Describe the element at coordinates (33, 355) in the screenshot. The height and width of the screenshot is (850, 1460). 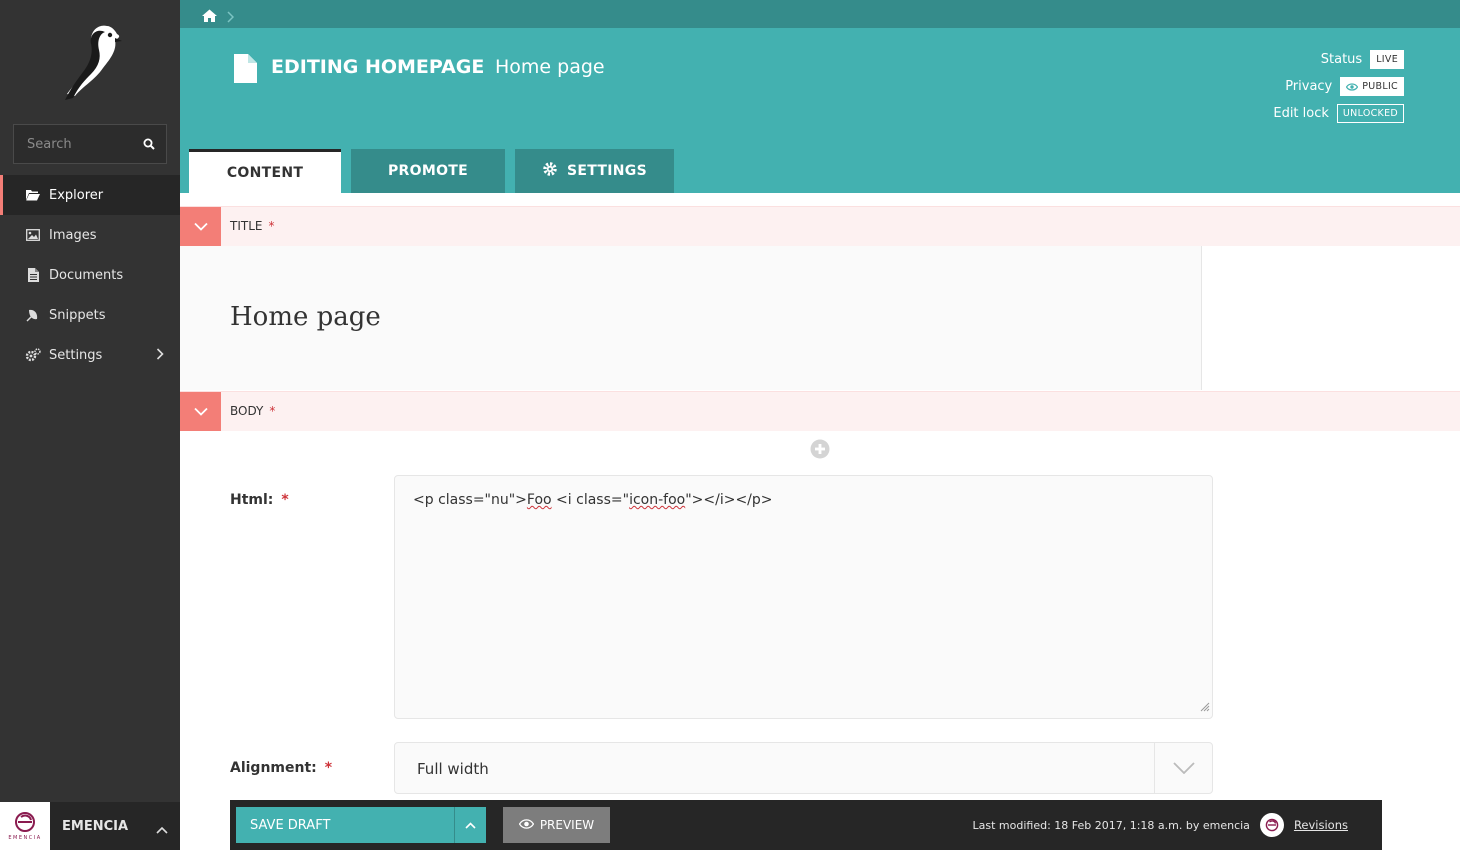
I see `cogs-icon` at that location.